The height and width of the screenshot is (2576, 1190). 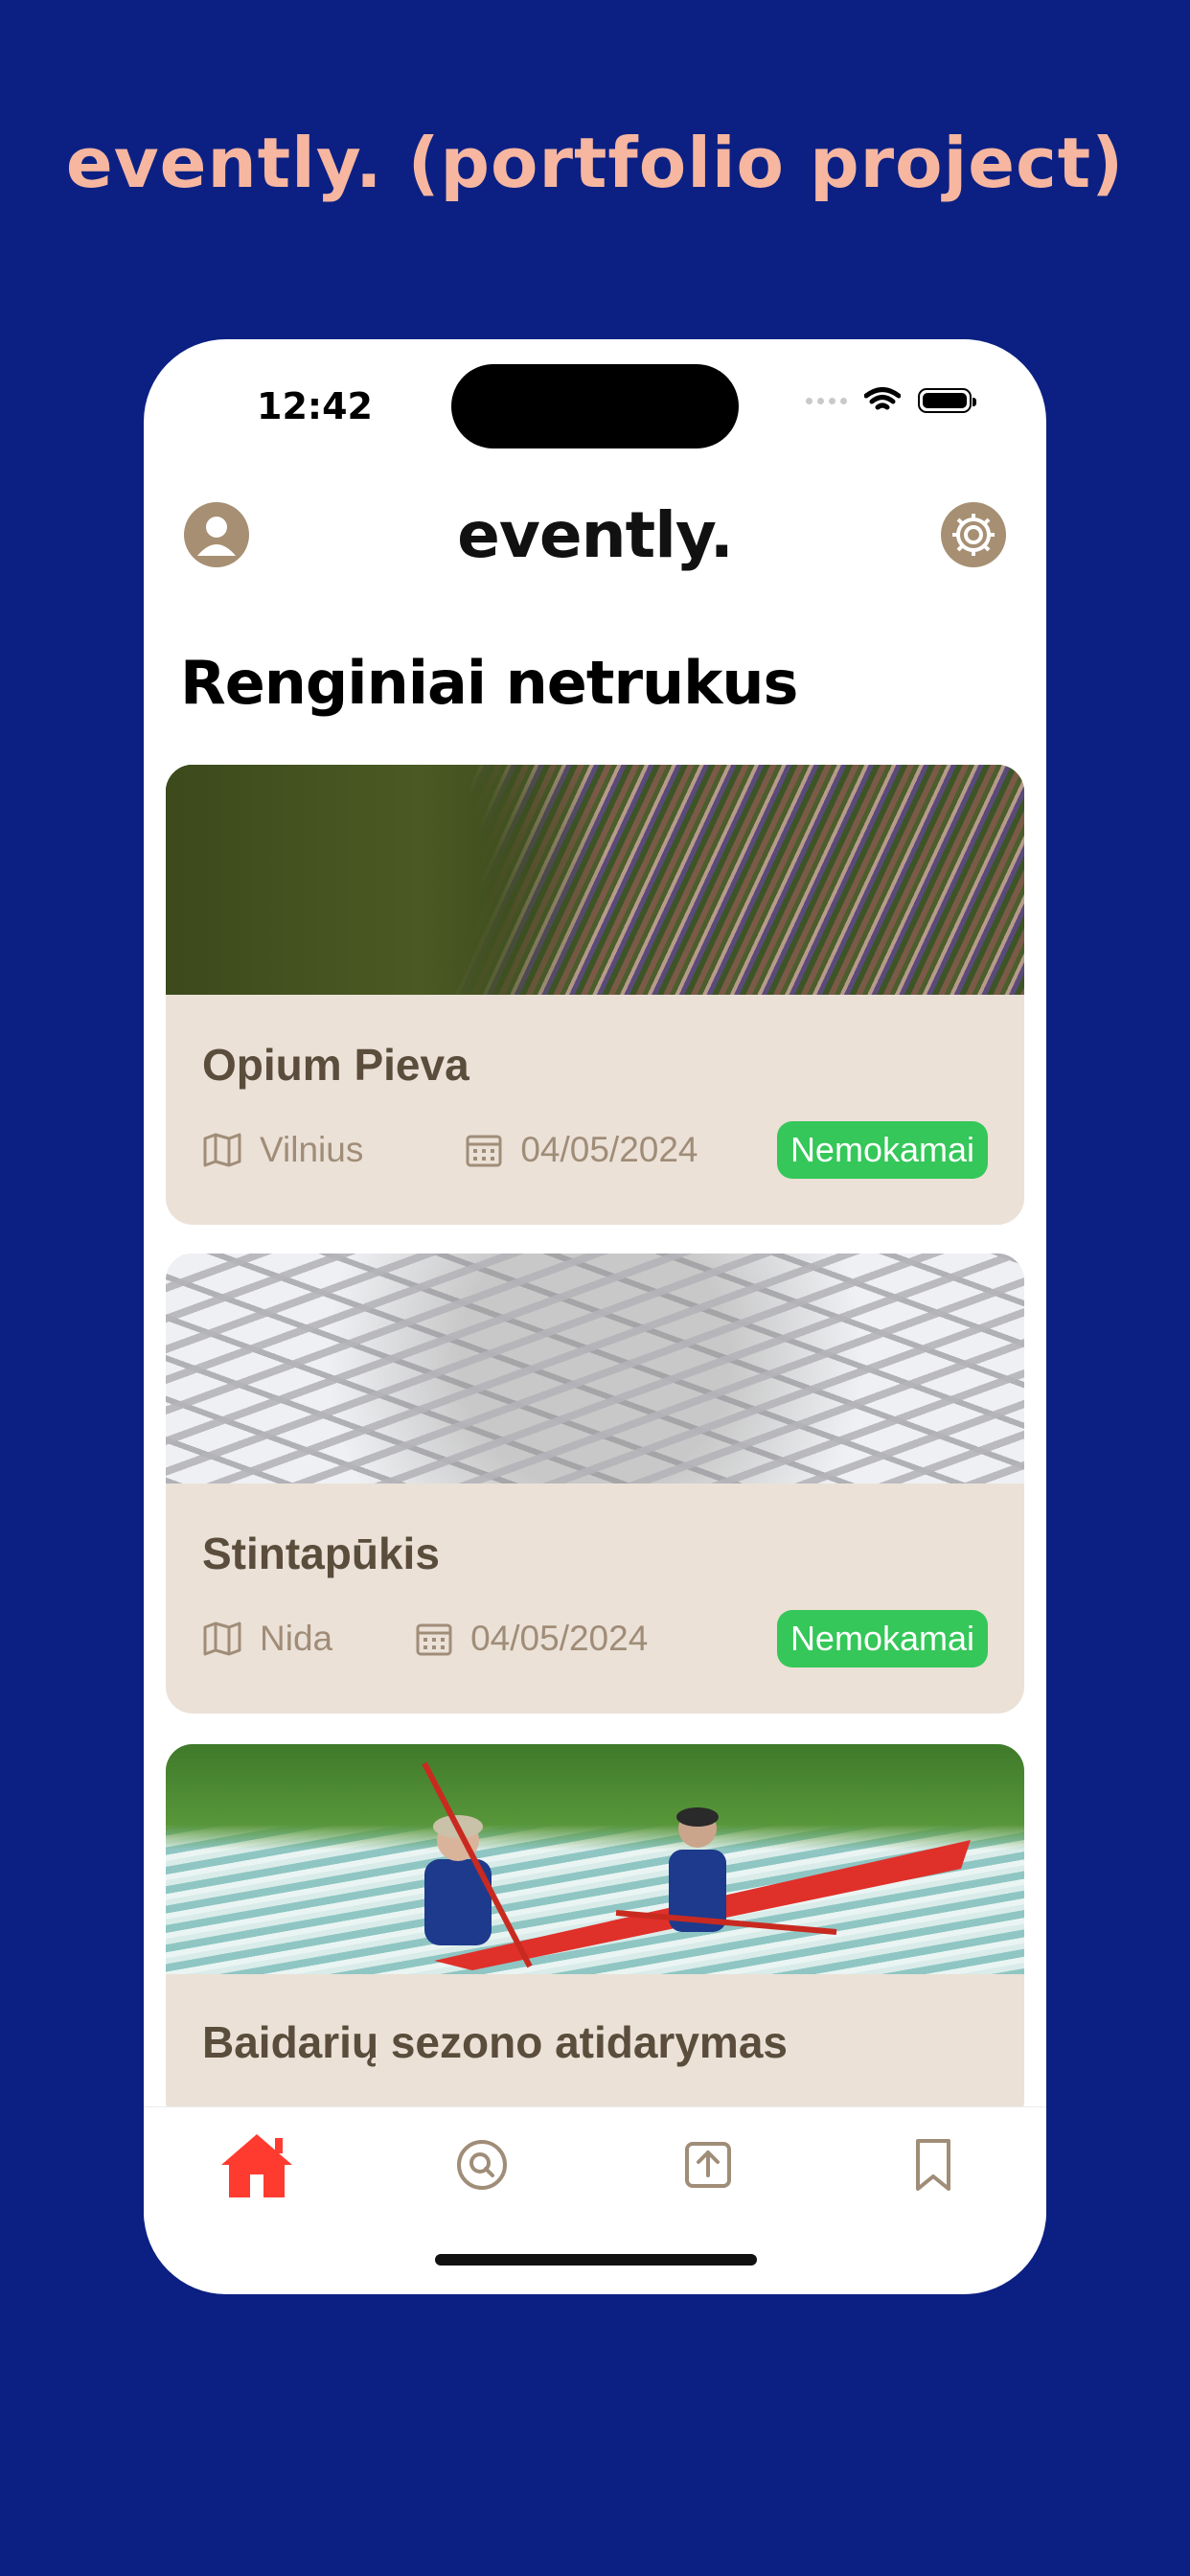 I want to click on settings-button, so click(x=974, y=534).